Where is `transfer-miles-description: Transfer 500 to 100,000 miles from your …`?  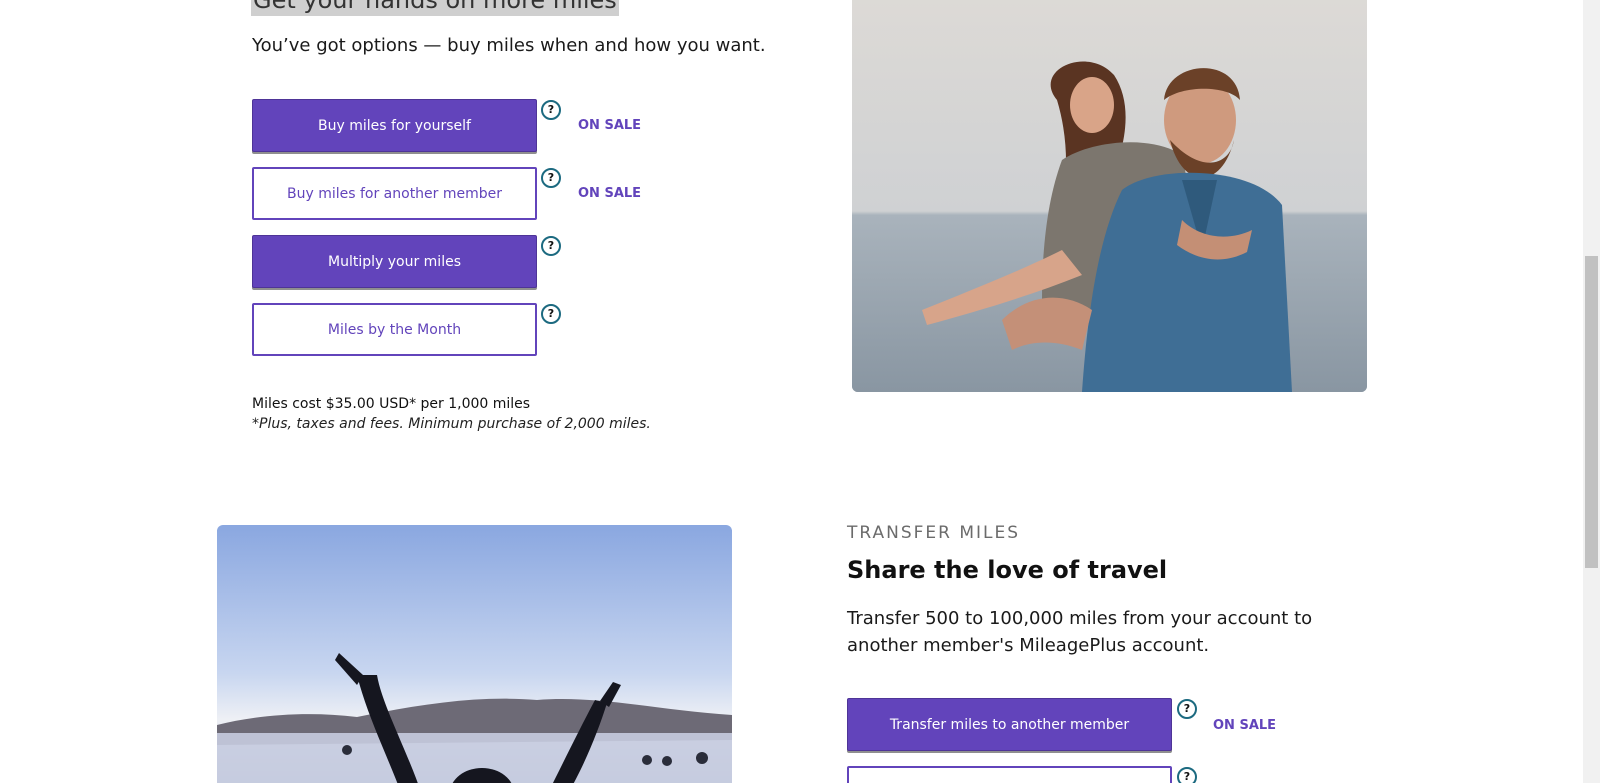
transfer-miles-description: Transfer 500 to 100,000 miles from your … is located at coordinates (1080, 632).